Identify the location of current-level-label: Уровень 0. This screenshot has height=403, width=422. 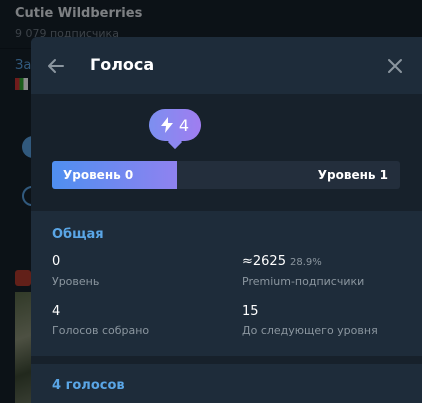
(98, 175).